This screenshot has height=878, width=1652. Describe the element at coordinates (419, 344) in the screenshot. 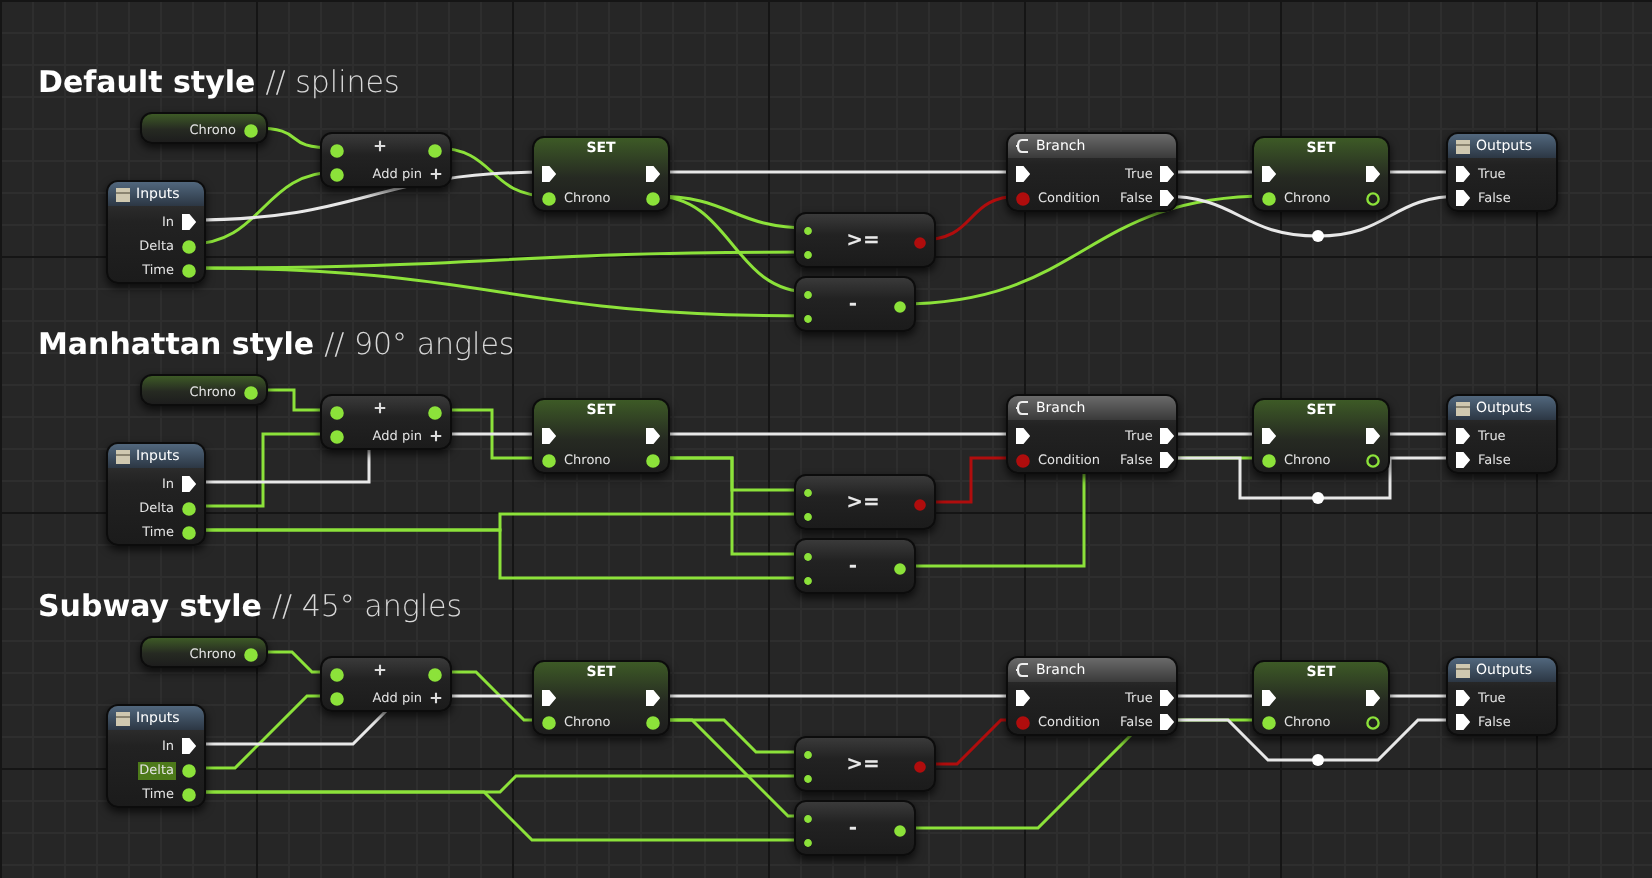

I see `section-subtitle: // 90° angles` at that location.